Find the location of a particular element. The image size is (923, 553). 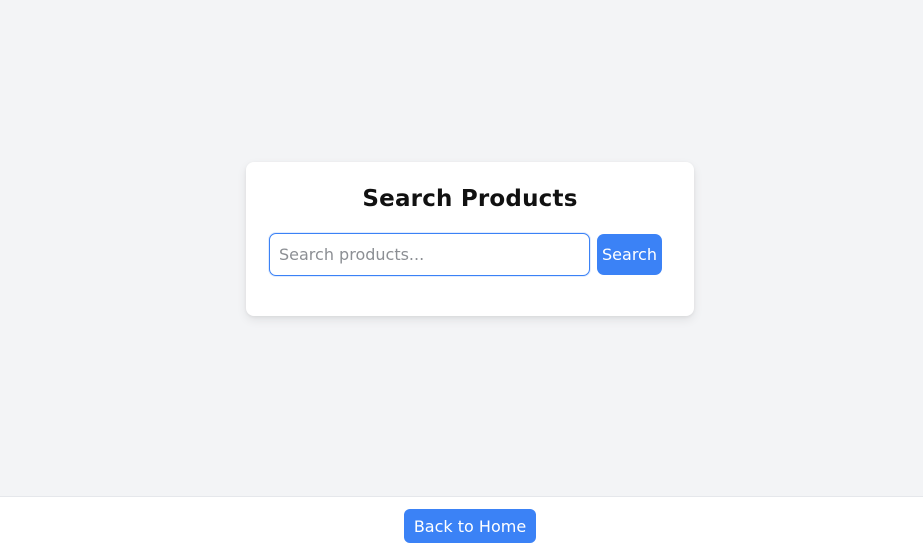

search-card: Search Products Search is located at coordinates (470, 239).